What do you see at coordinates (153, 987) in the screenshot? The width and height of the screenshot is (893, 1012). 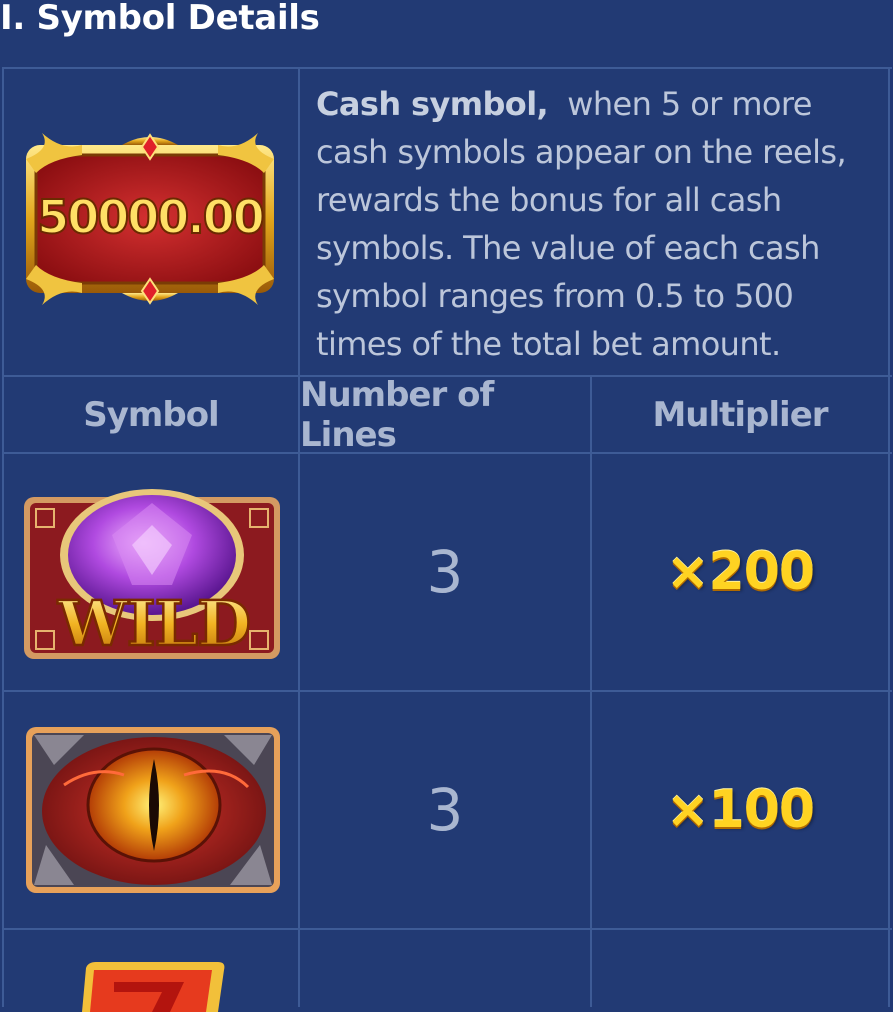 I see `red-seven-symbol-icon` at bounding box center [153, 987].